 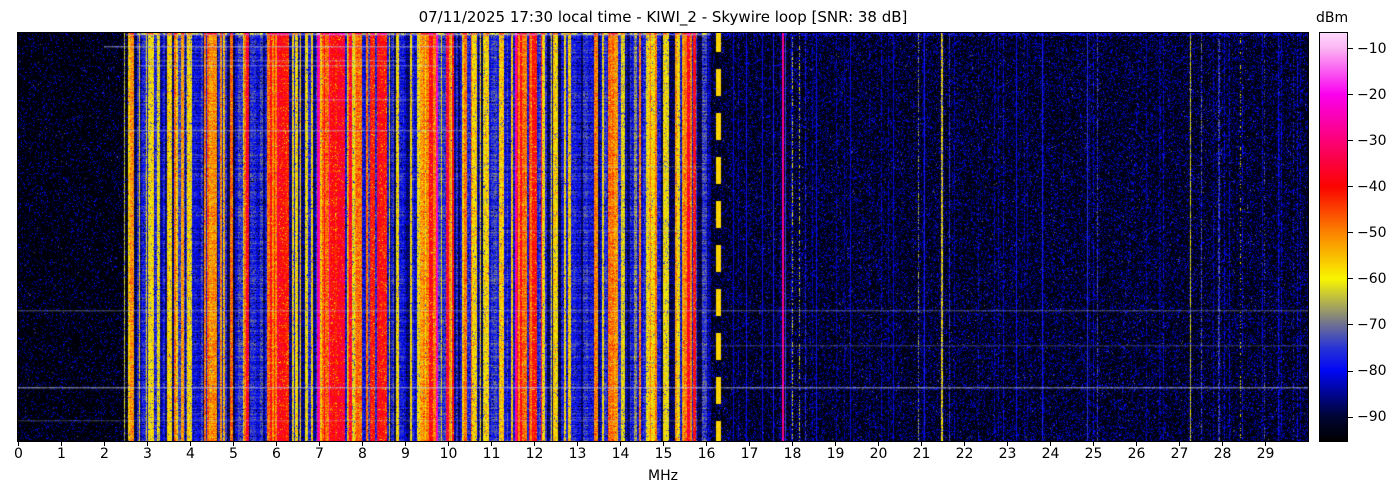 I want to click on x-tick-label: 2, so click(x=104, y=454).